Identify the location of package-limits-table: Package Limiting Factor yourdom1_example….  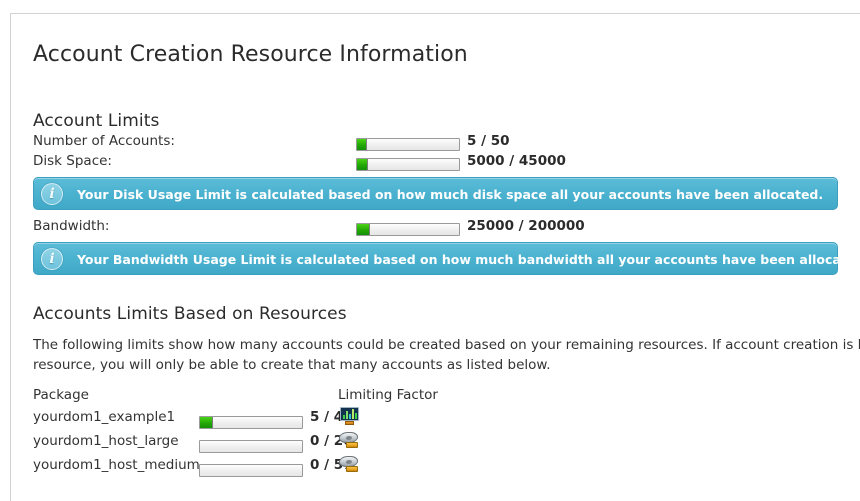
(243, 431).